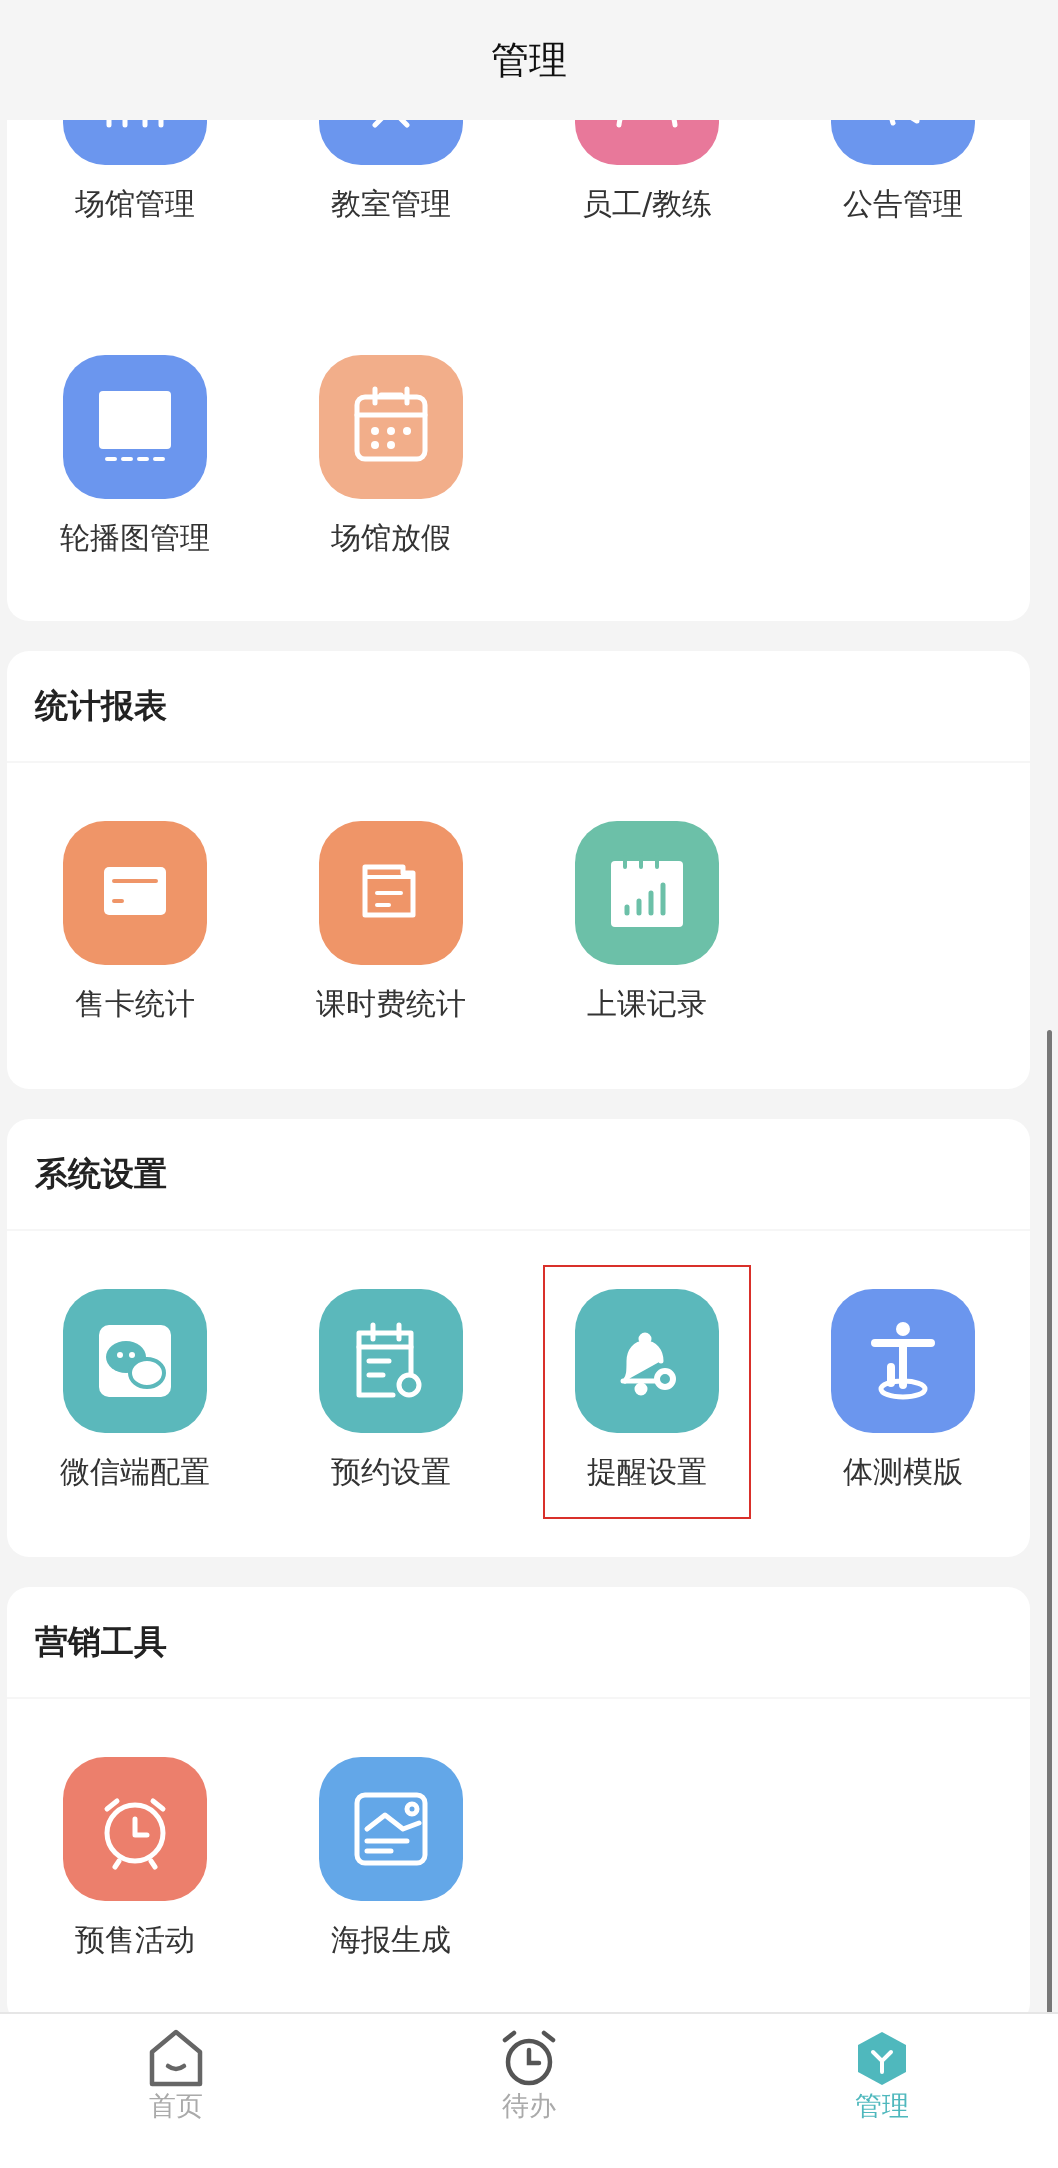 The width and height of the screenshot is (1058, 2168). I want to click on menu-tile: 售卡统计, so click(135, 924).